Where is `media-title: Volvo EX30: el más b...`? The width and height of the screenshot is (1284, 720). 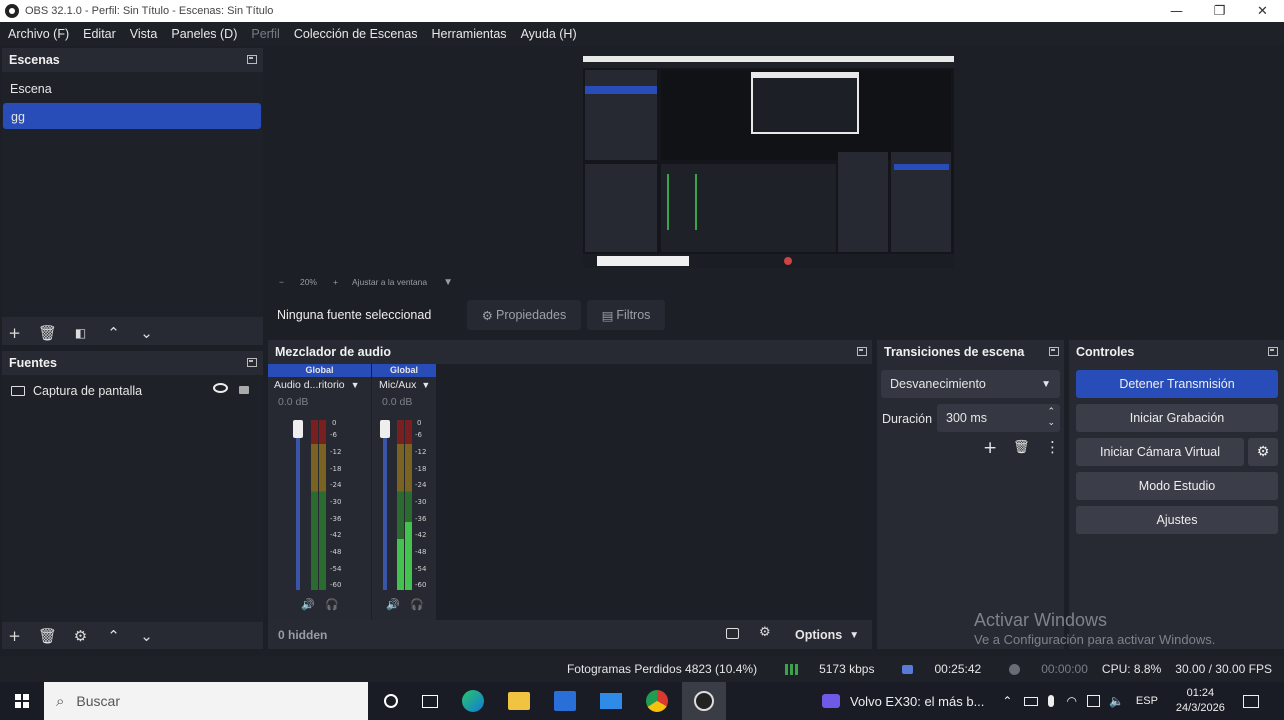 media-title: Volvo EX30: el más b... is located at coordinates (917, 701).